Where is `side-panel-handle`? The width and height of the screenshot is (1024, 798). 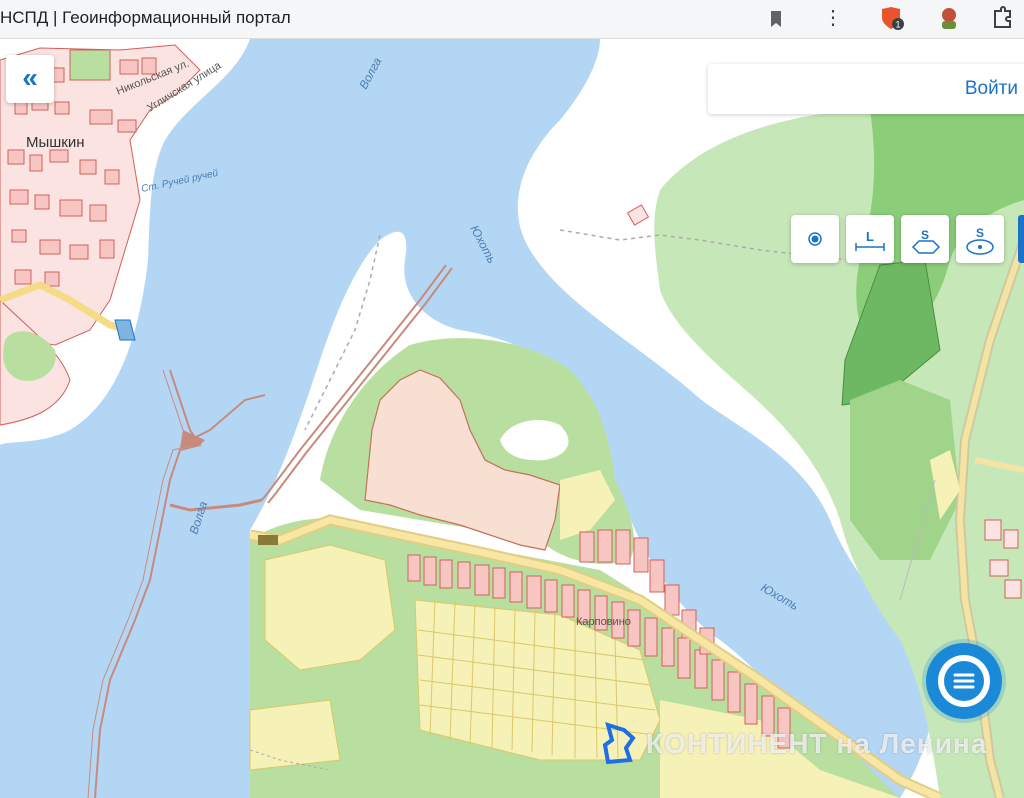 side-panel-handle is located at coordinates (1021, 239).